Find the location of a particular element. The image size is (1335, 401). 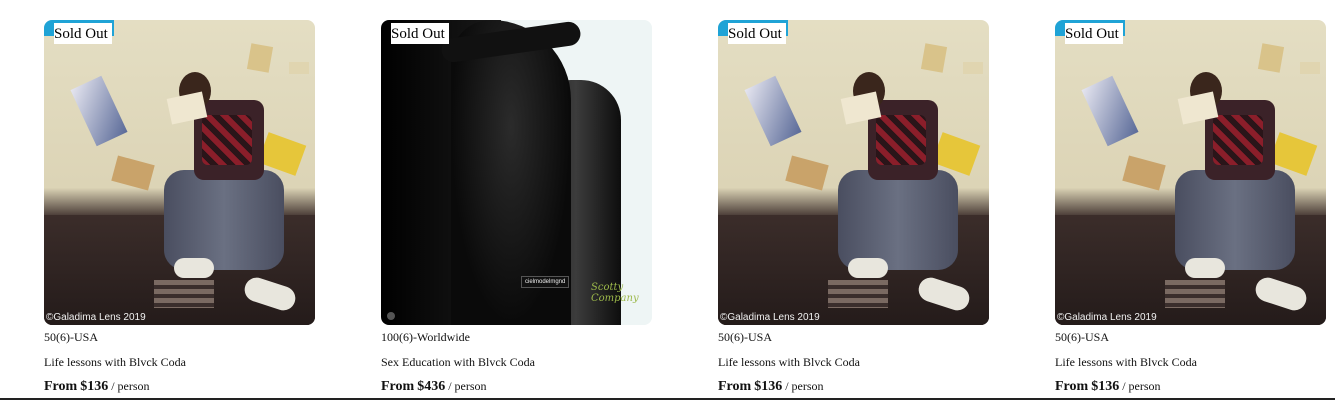

product-title: Sex Education with Blvck Coda is located at coordinates (458, 362).